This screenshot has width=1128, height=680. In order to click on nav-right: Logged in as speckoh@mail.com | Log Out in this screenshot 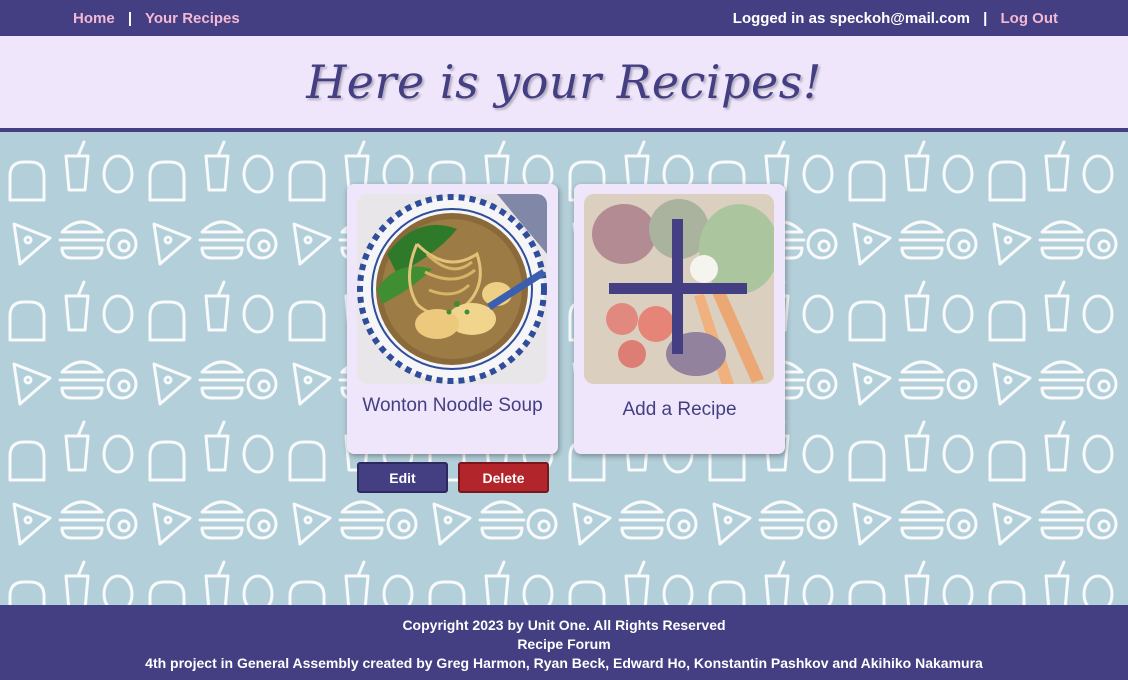, I will do `click(895, 18)`.